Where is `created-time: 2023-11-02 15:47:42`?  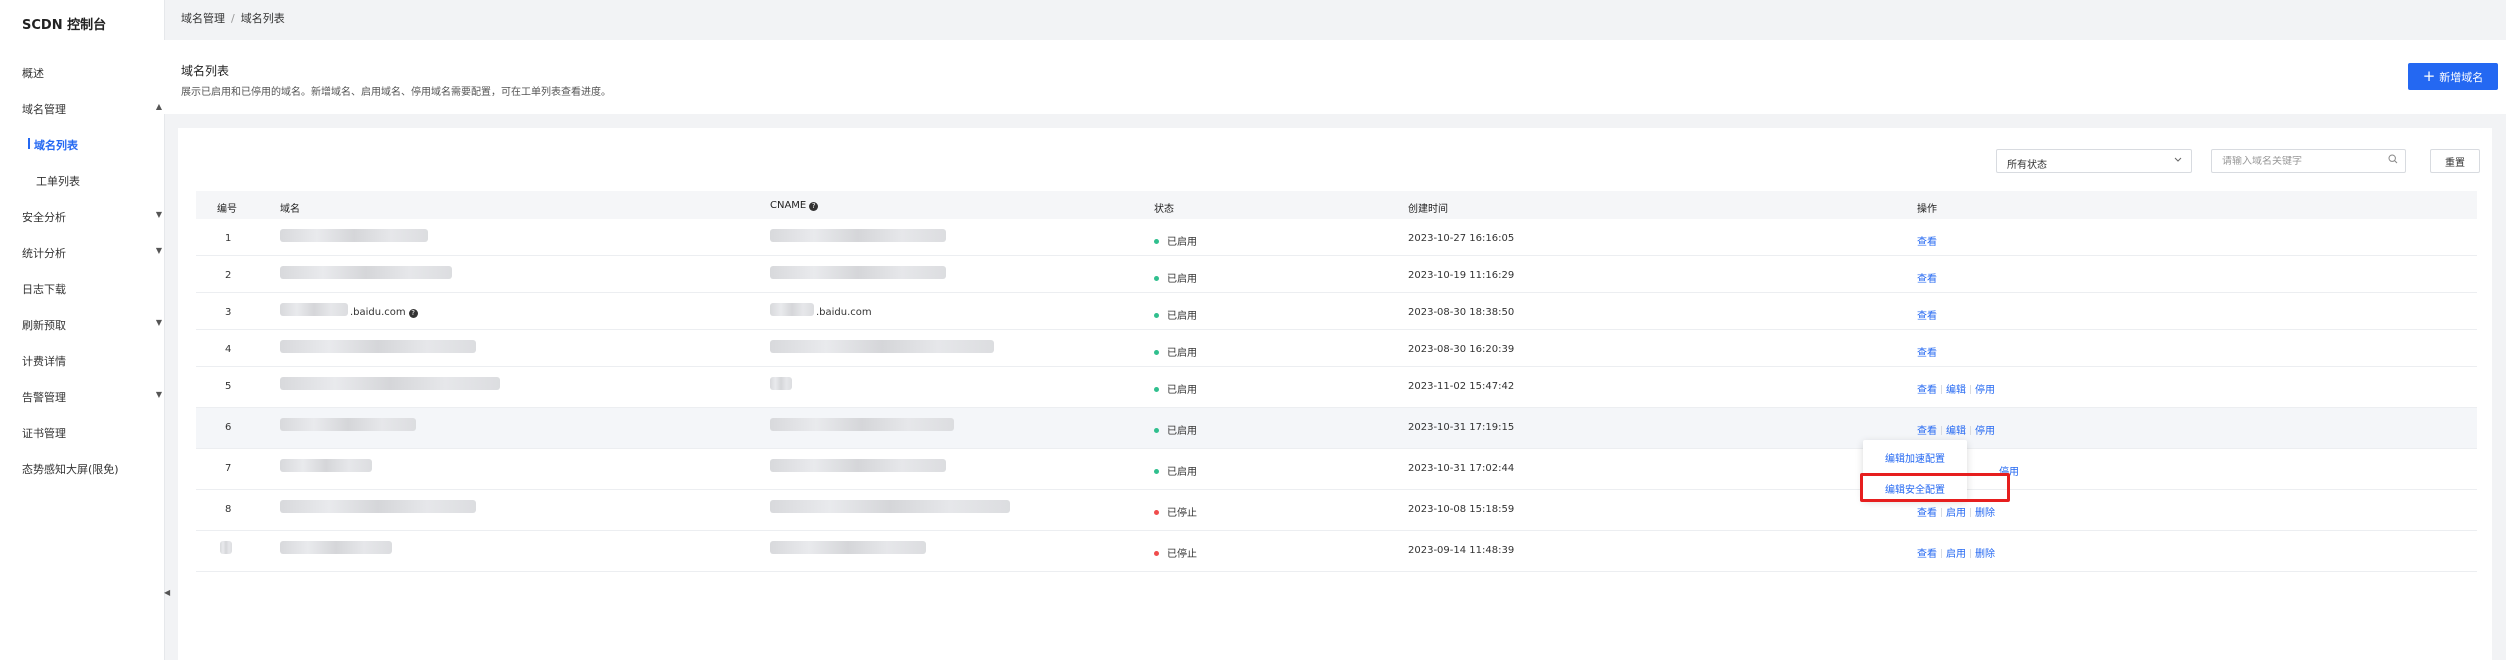 created-time: 2023-11-02 15:47:42 is located at coordinates (1461, 386).